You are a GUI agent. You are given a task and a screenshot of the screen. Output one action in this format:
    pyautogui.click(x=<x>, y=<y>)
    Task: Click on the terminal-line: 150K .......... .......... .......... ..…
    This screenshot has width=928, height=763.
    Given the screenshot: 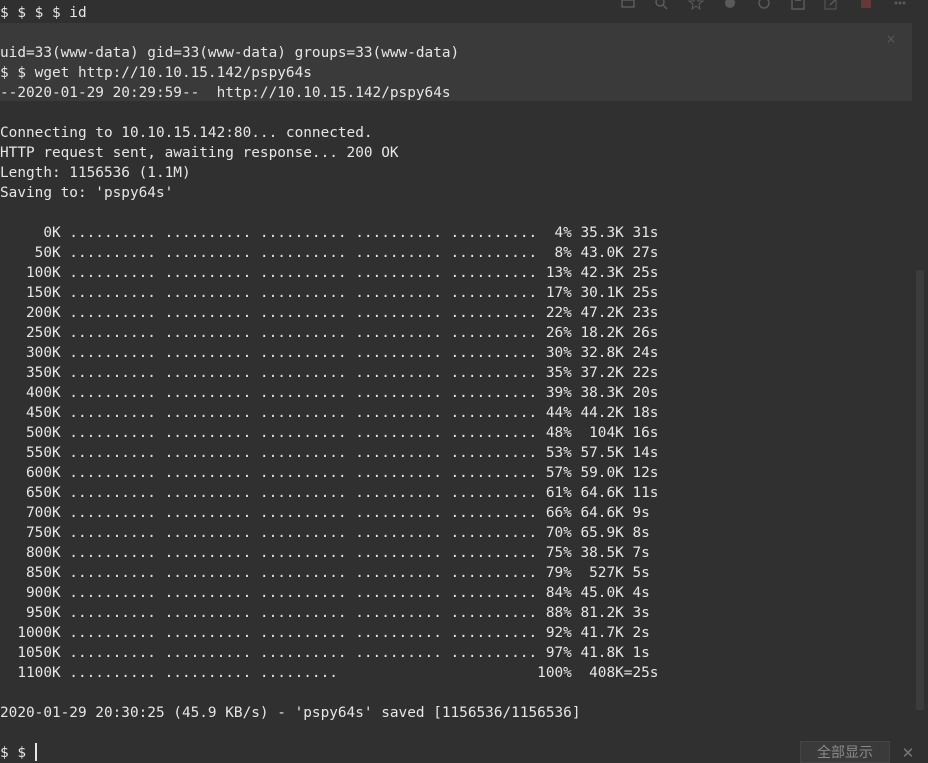 What is the action you would take?
    pyautogui.click(x=456, y=293)
    